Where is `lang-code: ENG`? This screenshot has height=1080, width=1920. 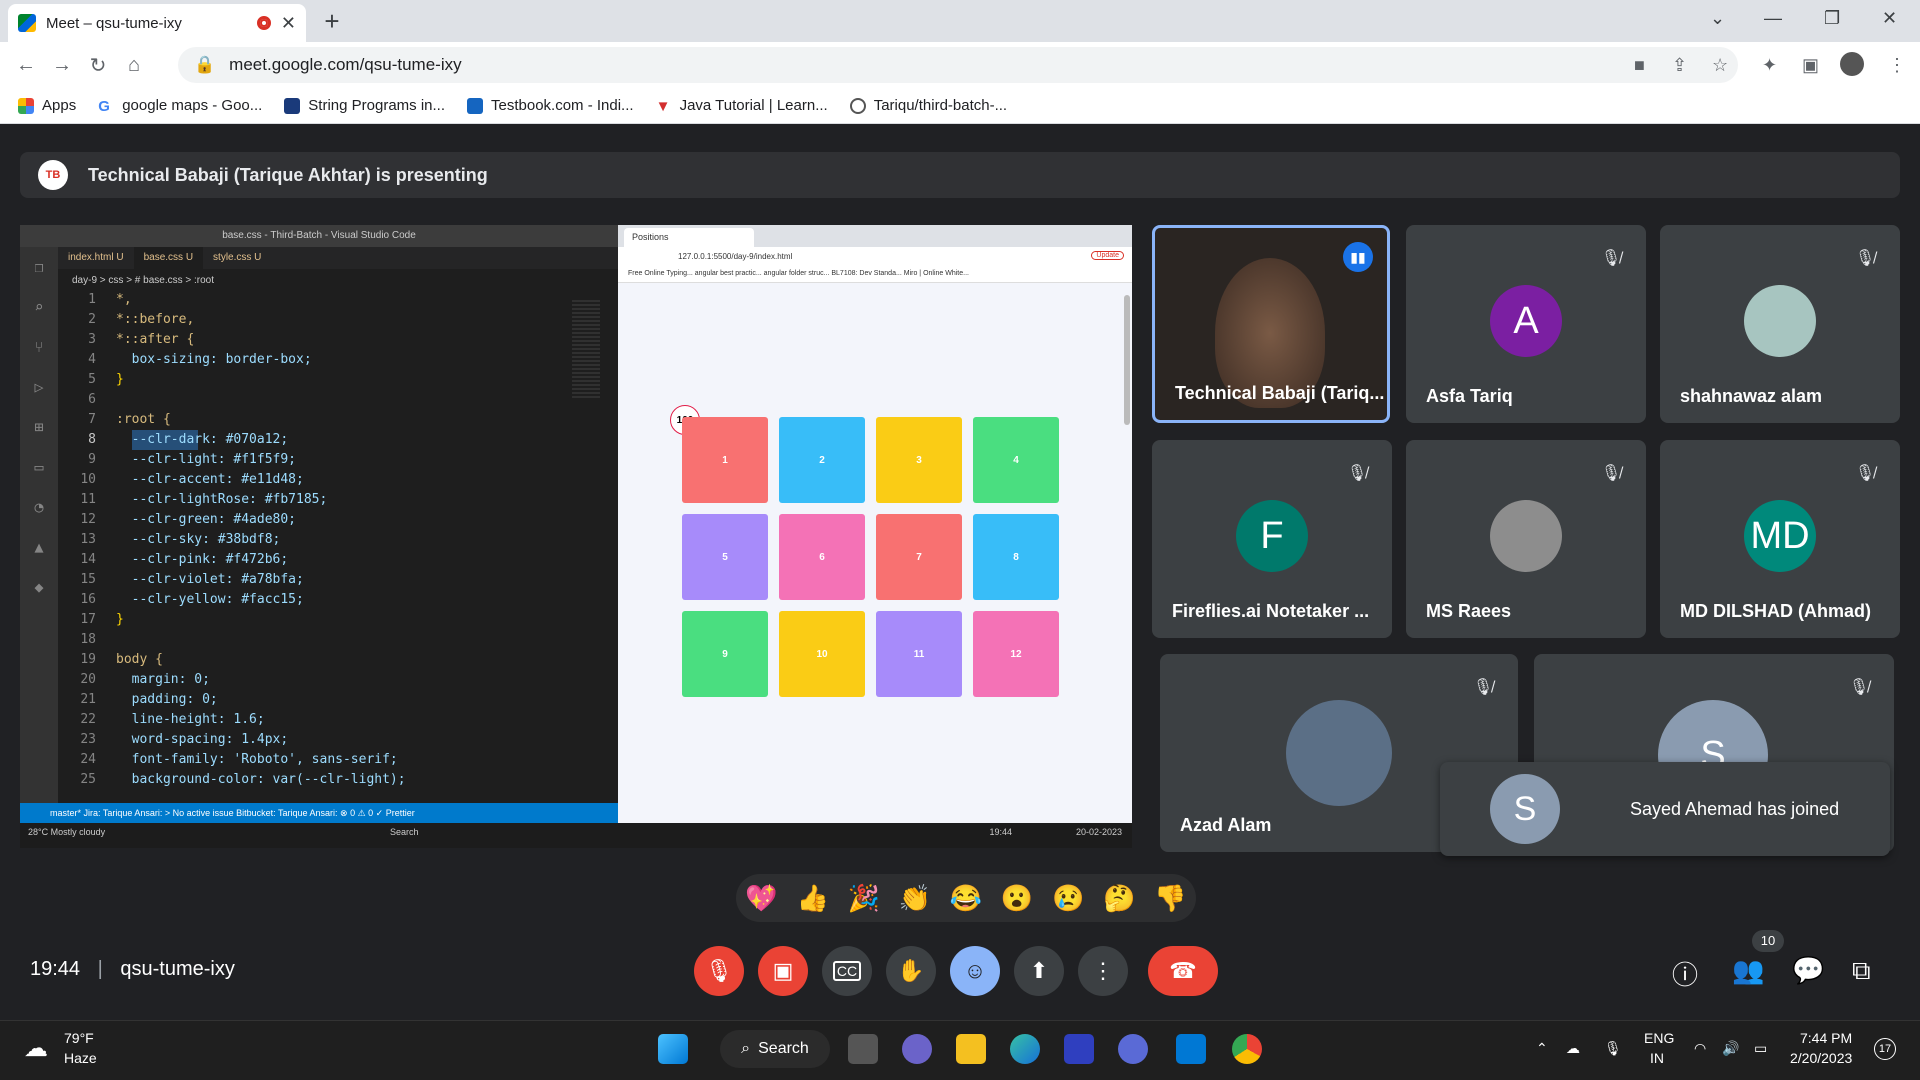
lang-code: ENG is located at coordinates (1659, 1038).